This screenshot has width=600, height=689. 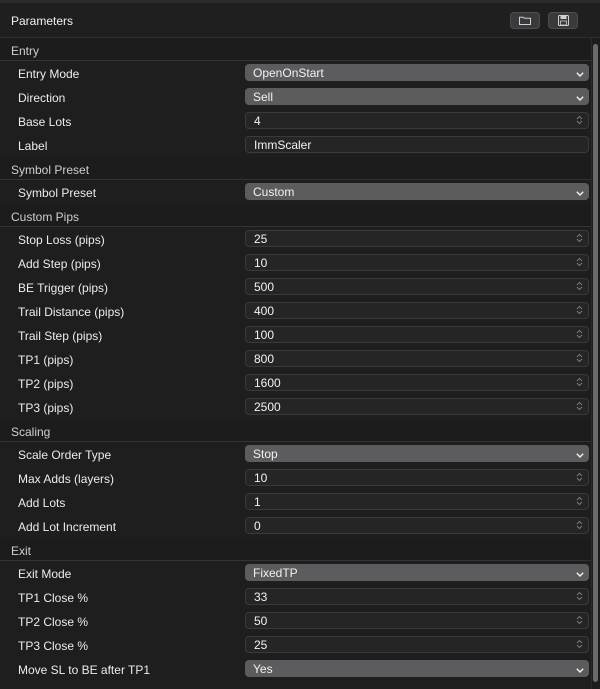 What do you see at coordinates (267, 382) in the screenshot?
I see `tp2-pips-value: 1600` at bounding box center [267, 382].